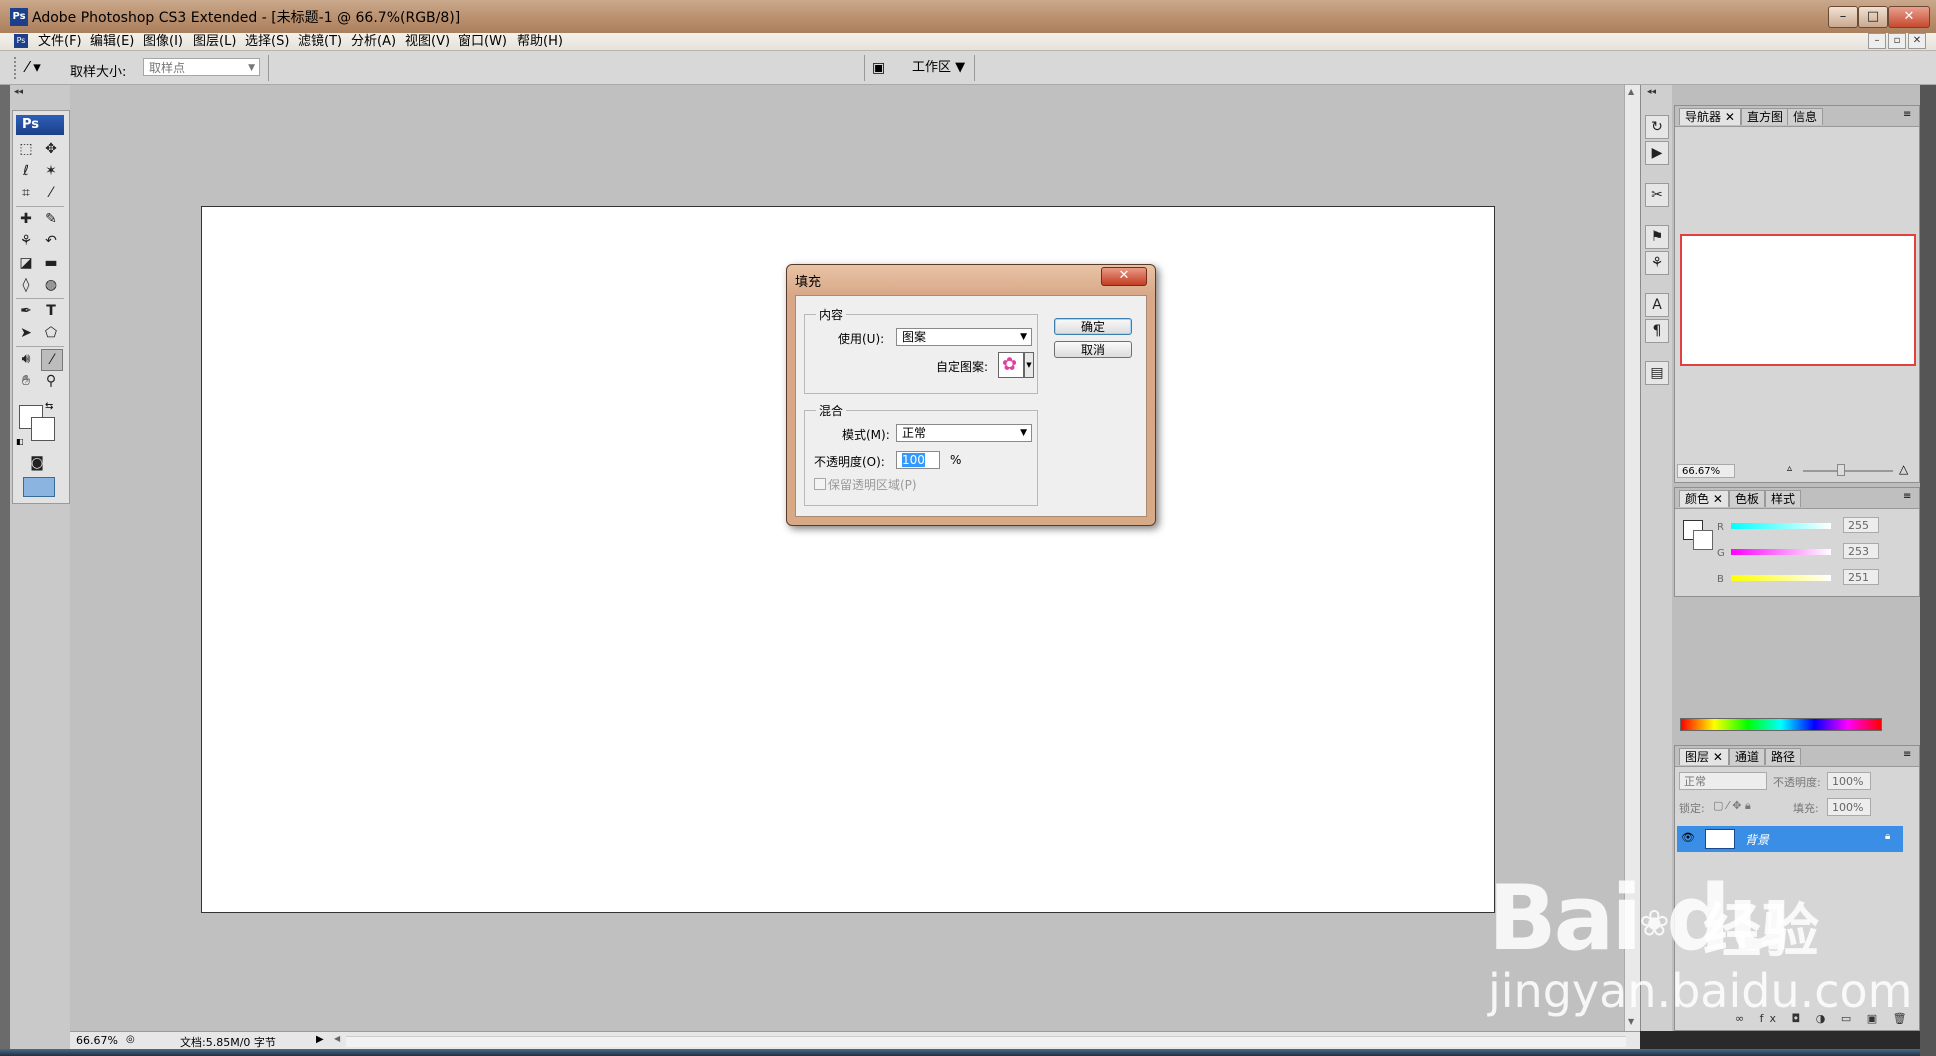 The image size is (1936, 1056). Describe the element at coordinates (1783, 498) in the screenshot. I see `tab-styles: 样式` at that location.